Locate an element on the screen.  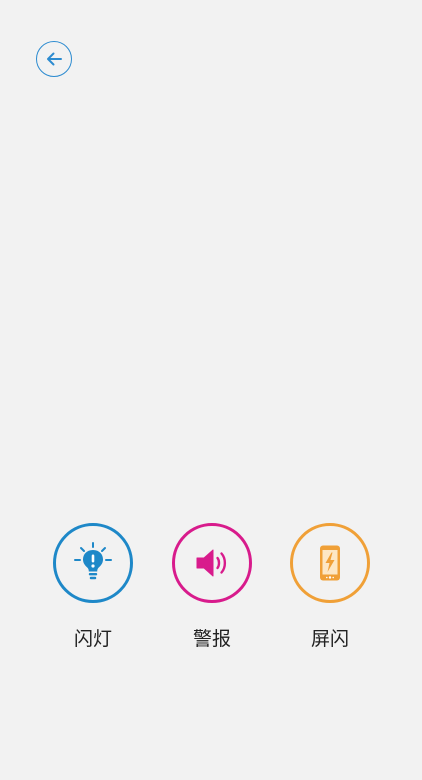
phone-flash-icon is located at coordinates (330, 563).